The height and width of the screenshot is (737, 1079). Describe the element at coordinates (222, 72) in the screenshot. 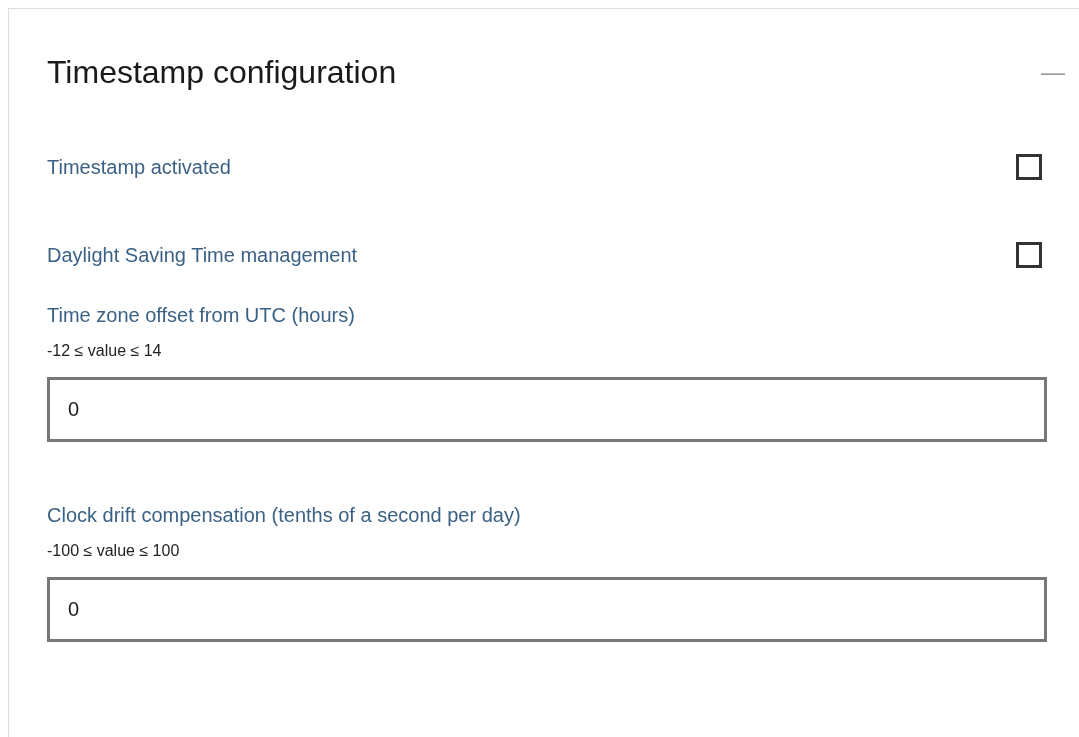

I see `panel-title: Timestamp configuration` at that location.